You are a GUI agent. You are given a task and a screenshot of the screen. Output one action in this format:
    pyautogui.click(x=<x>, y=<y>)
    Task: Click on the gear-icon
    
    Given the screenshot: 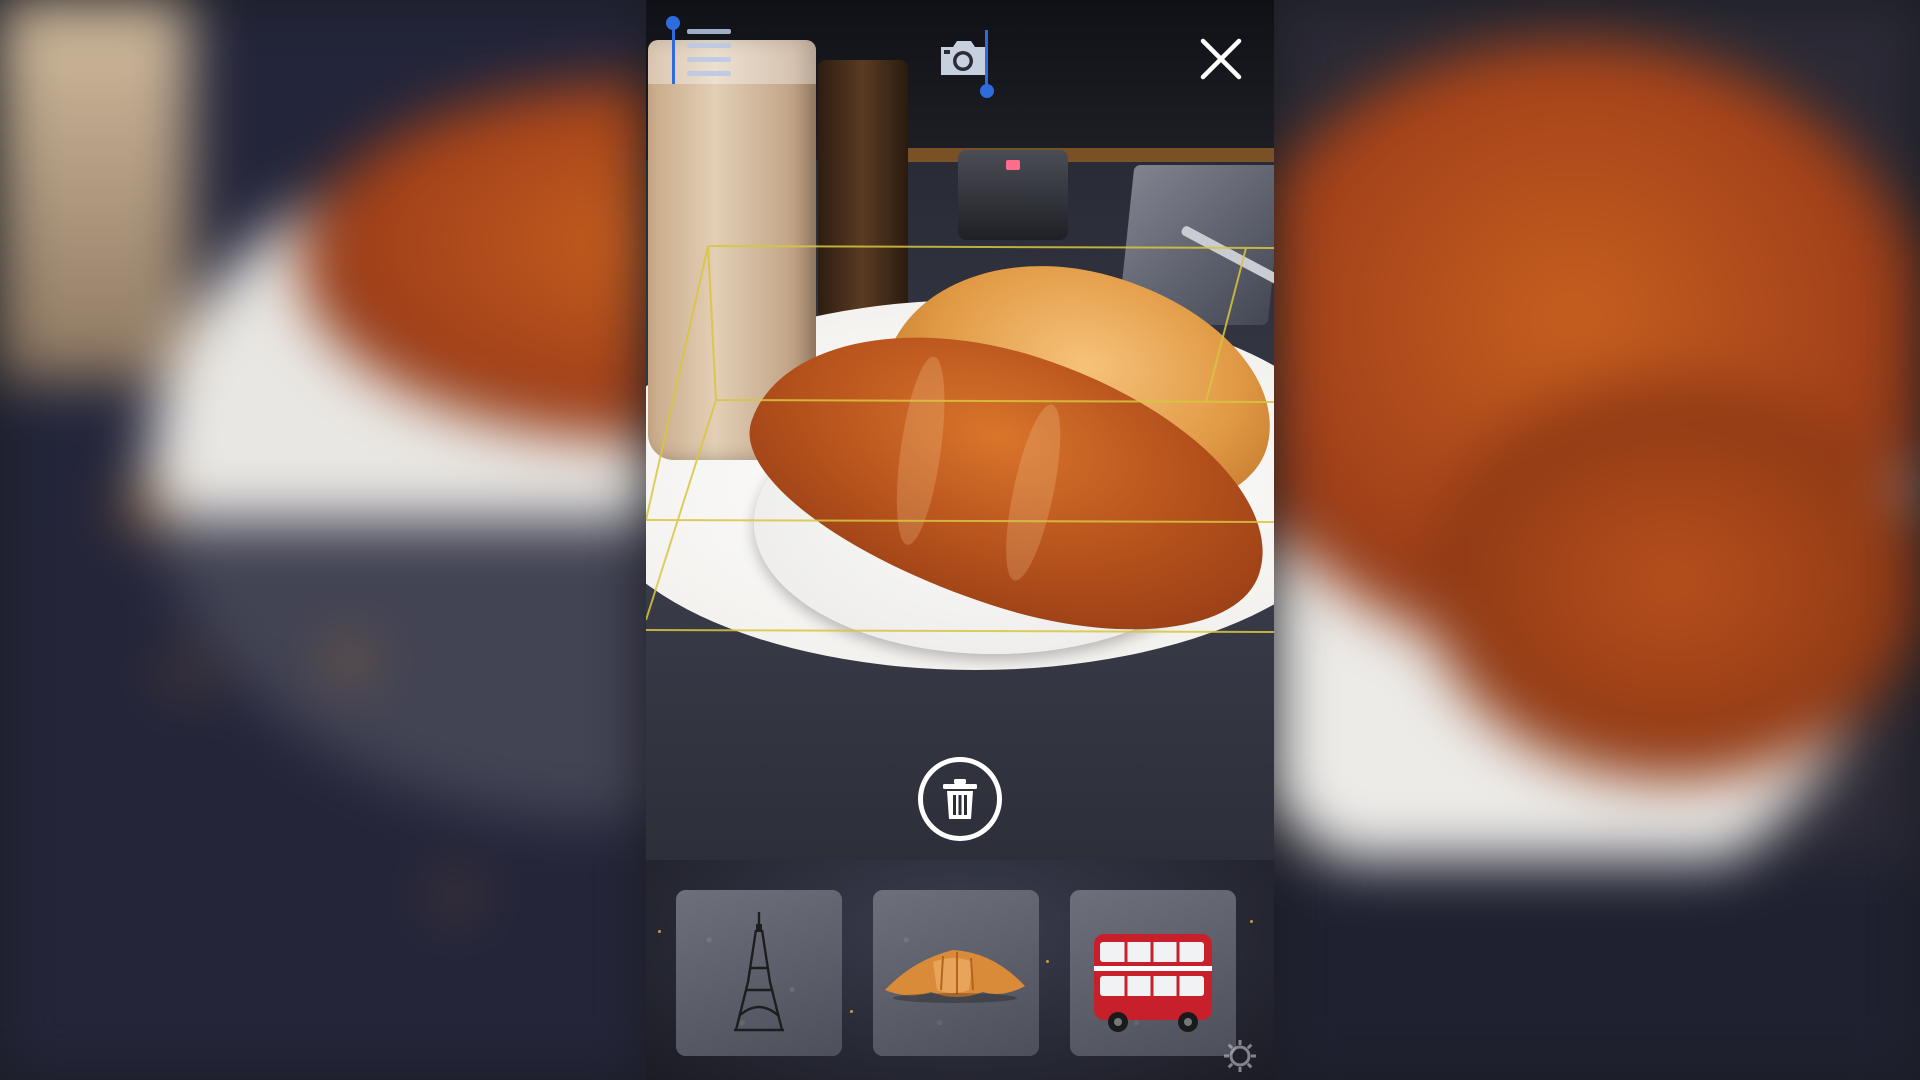 What is the action you would take?
    pyautogui.click(x=1240, y=1056)
    